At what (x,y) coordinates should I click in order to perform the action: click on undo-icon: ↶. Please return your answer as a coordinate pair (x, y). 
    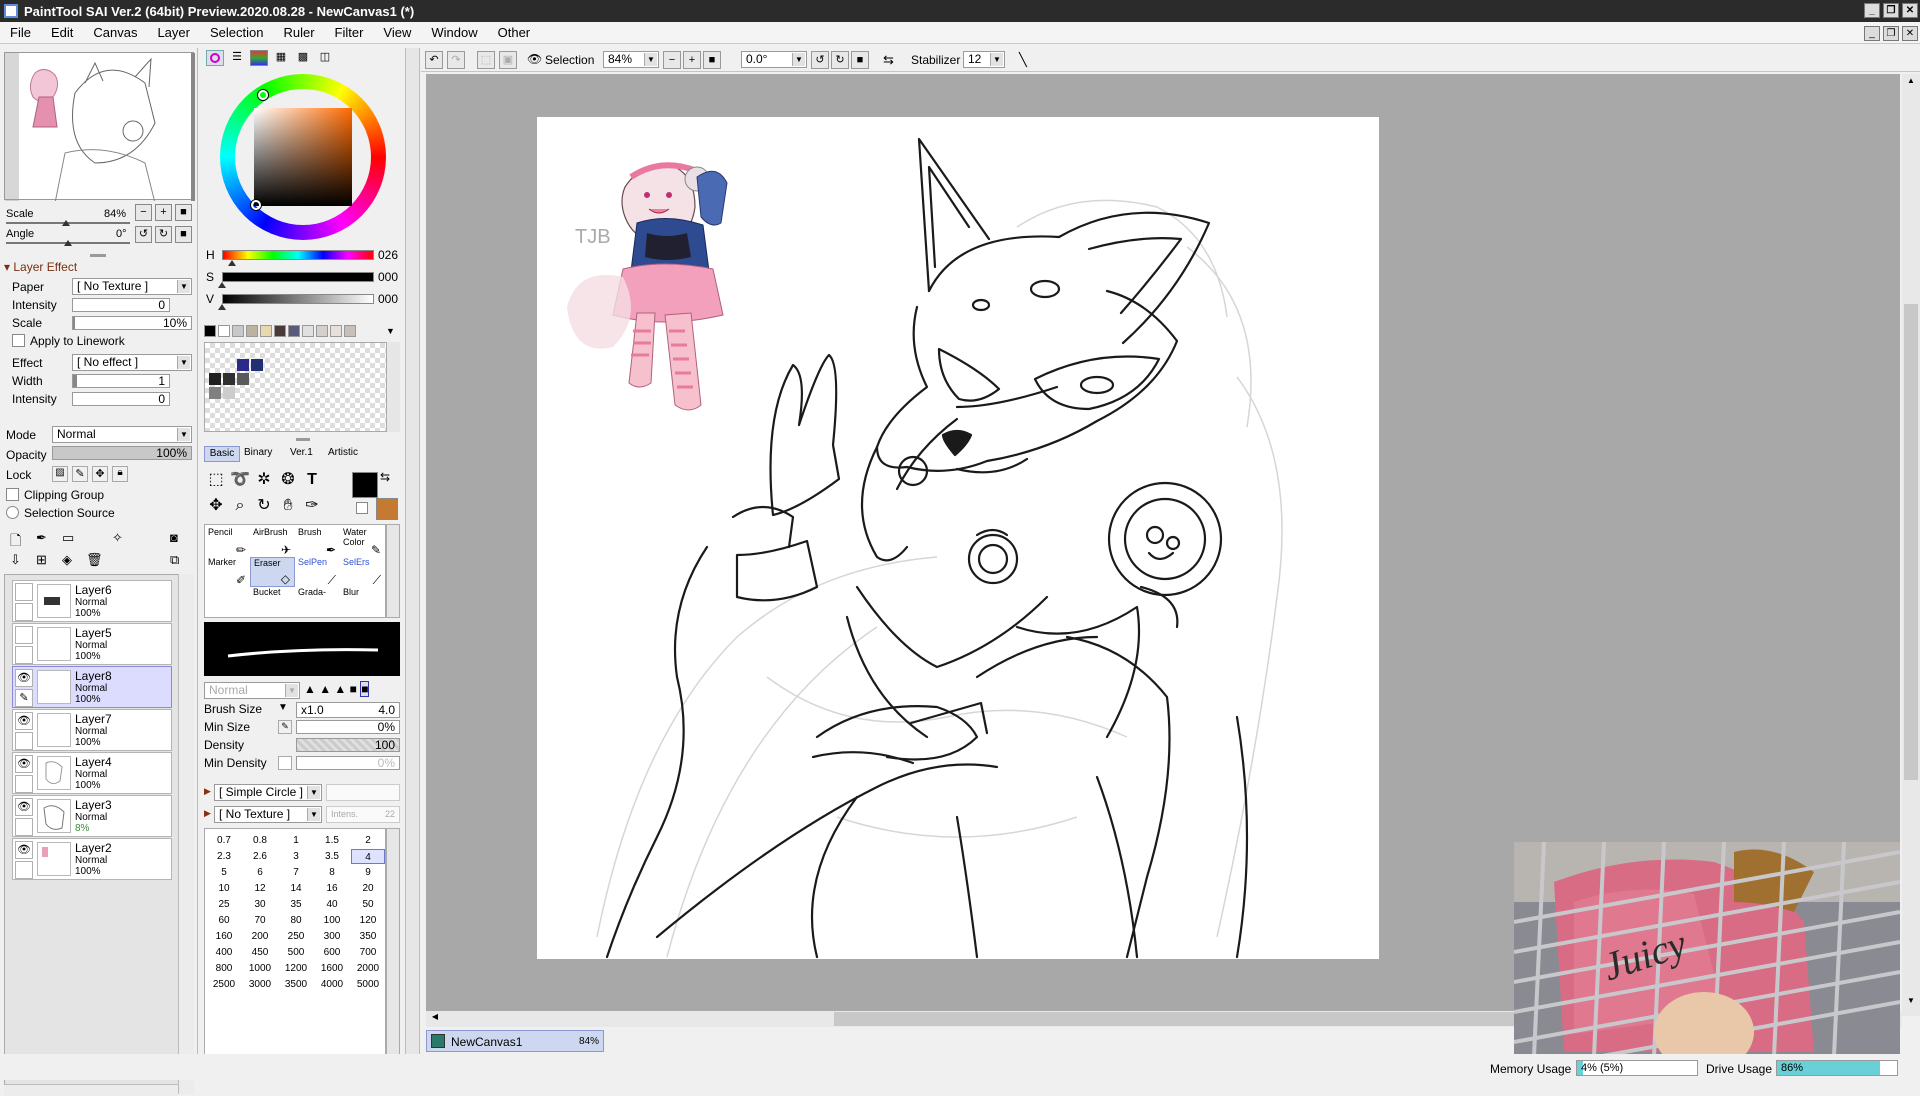
    Looking at the image, I should click on (434, 60).